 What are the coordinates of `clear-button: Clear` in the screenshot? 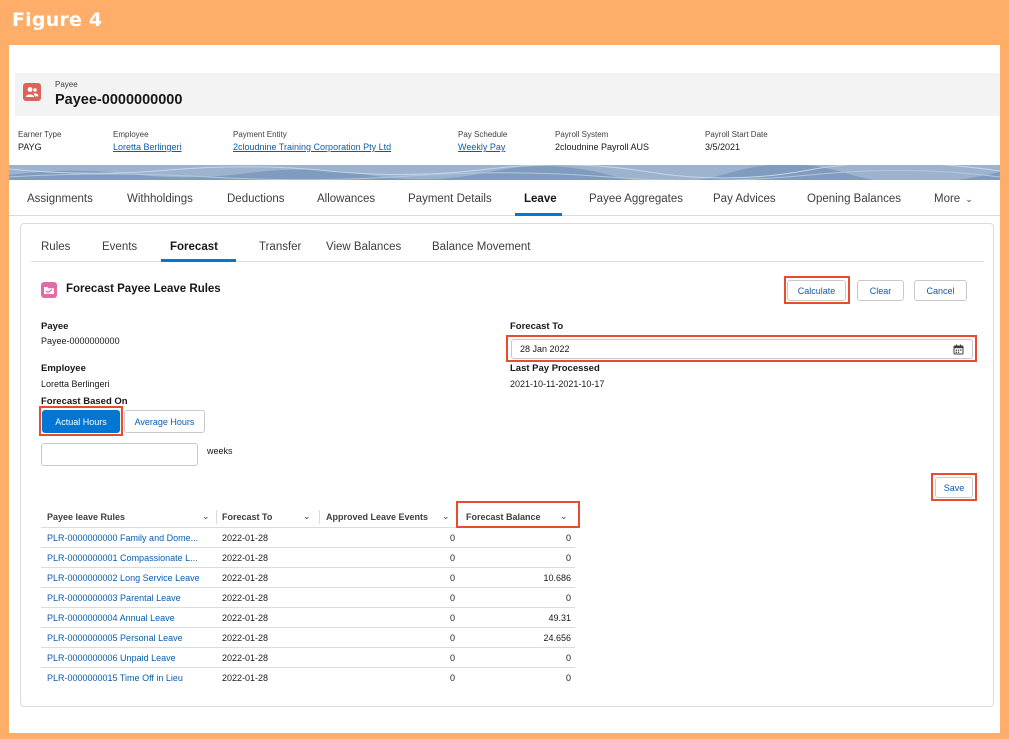 It's located at (880, 290).